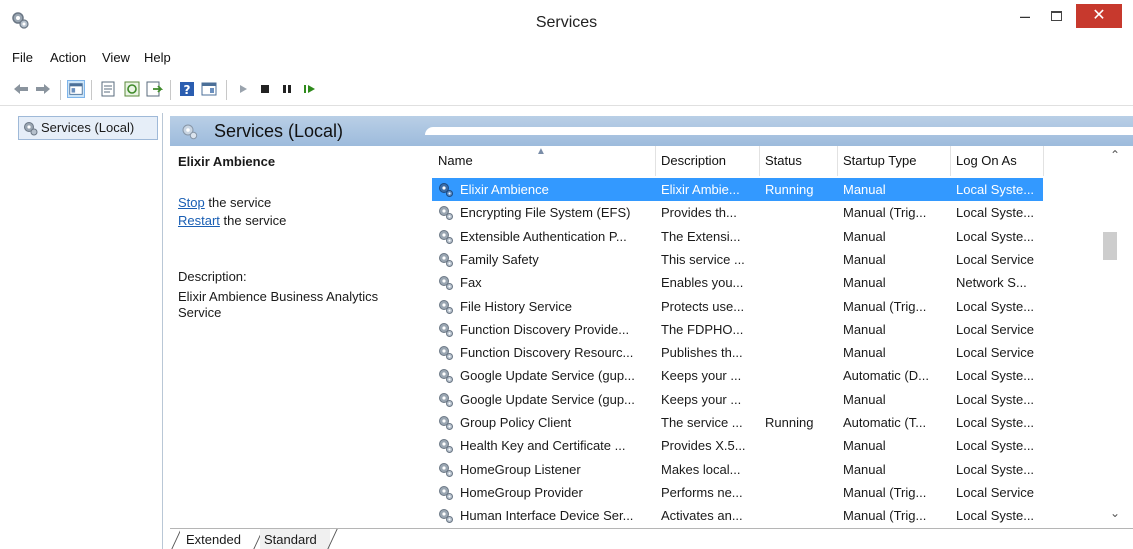 The image size is (1133, 549). Describe the element at coordinates (516, 422) in the screenshot. I see `cell-name: Group Policy Client` at that location.